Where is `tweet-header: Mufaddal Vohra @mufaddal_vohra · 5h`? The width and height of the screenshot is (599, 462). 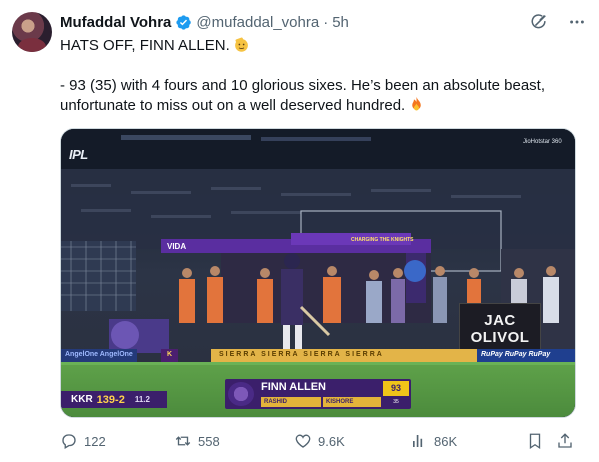
tweet-header: Mufaddal Vohra @mufaddal_vohra · 5h is located at coordinates (204, 22).